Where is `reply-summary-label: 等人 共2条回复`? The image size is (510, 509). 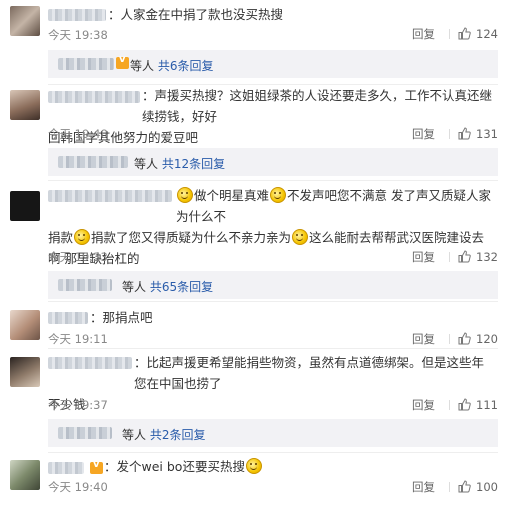
reply-summary-label: 等人 共2条回复 is located at coordinates (164, 435).